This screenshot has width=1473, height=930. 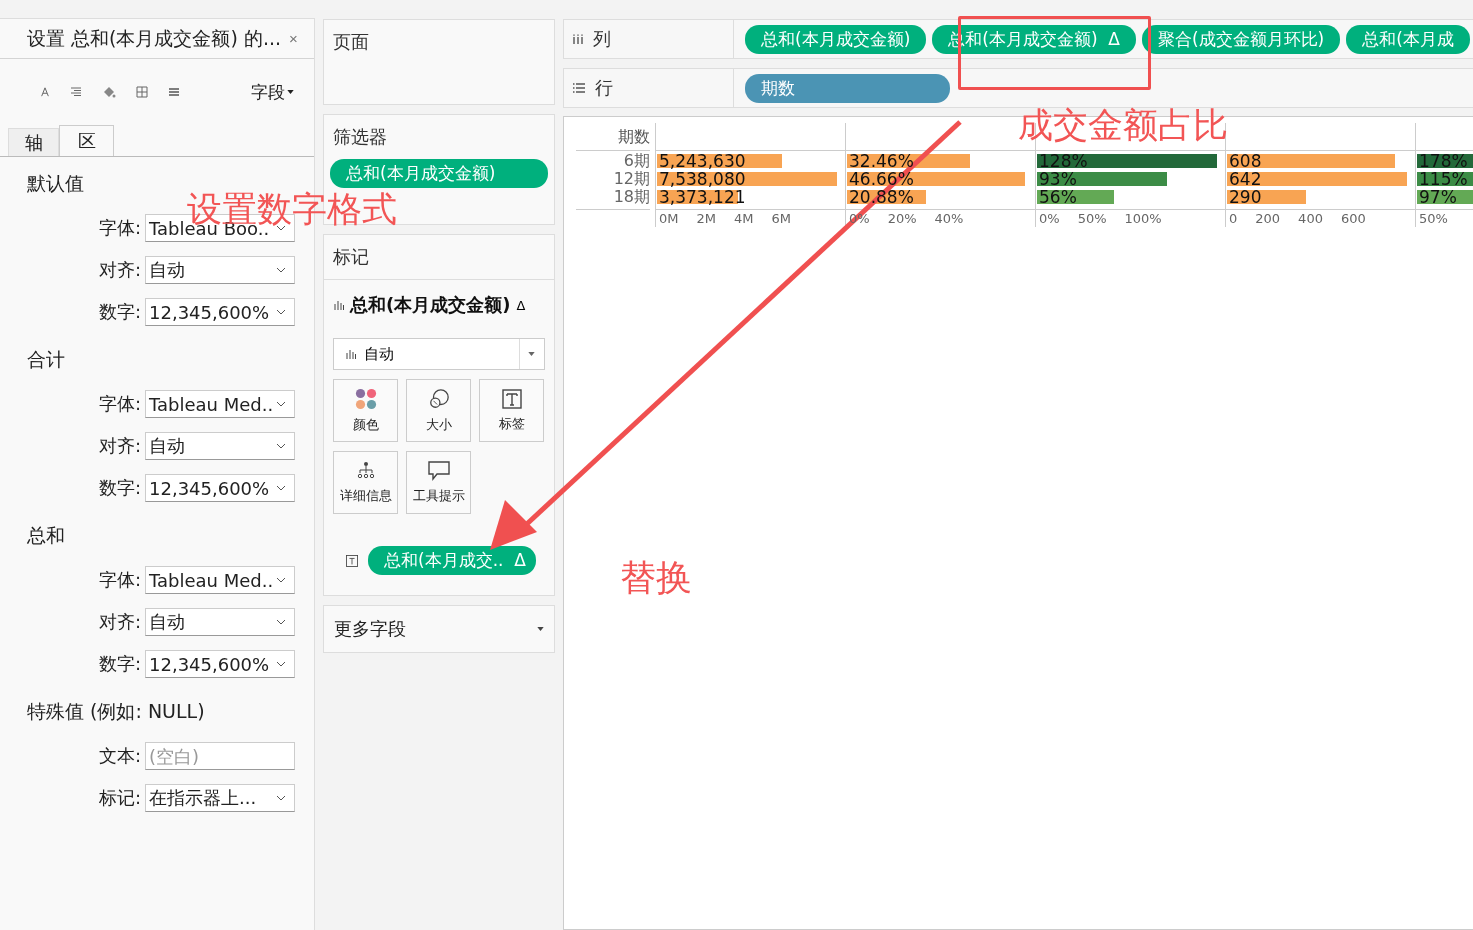 What do you see at coordinates (351, 257) in the screenshot?
I see `card-title: 标记` at bounding box center [351, 257].